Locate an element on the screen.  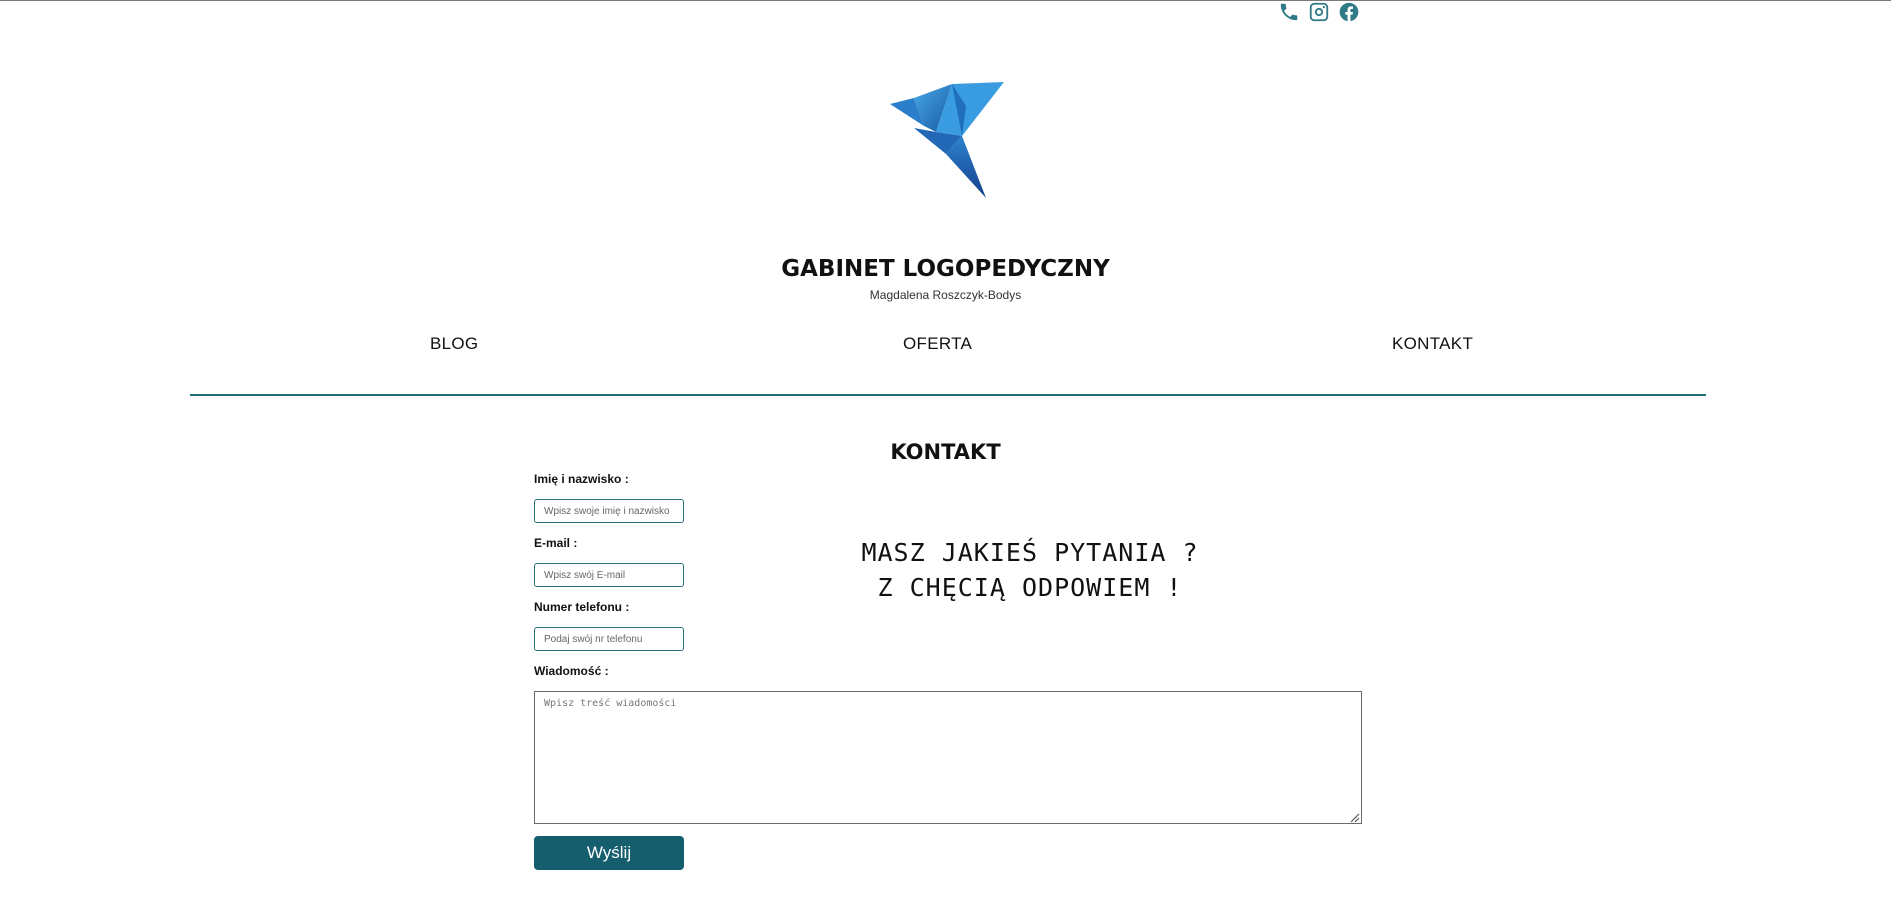
phone-icon is located at coordinates (1289, 12).